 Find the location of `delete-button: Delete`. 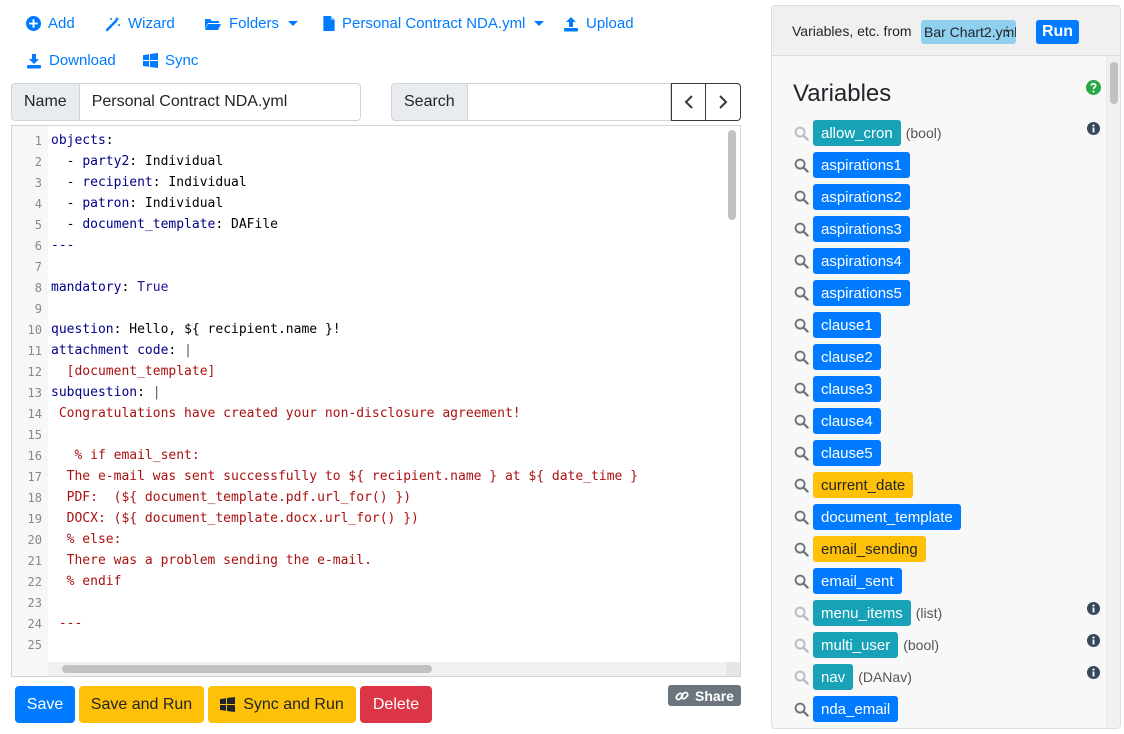

delete-button: Delete is located at coordinates (396, 704).